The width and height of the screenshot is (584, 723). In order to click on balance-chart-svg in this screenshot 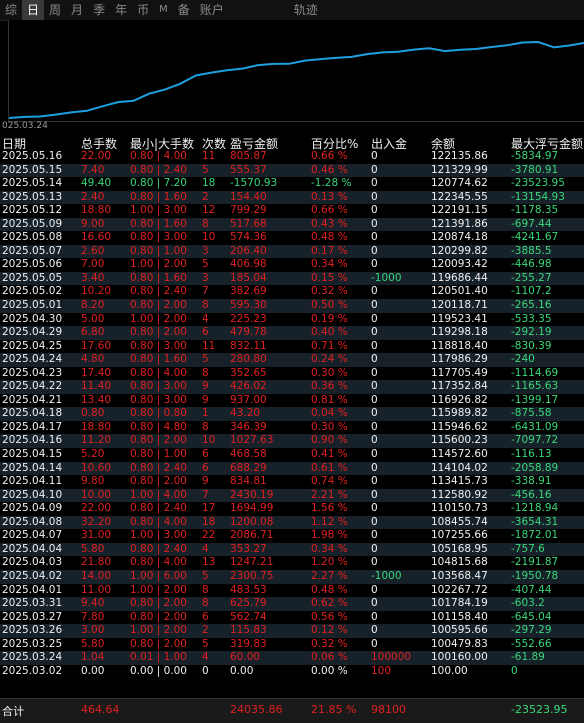, I will do `click(296, 79)`.